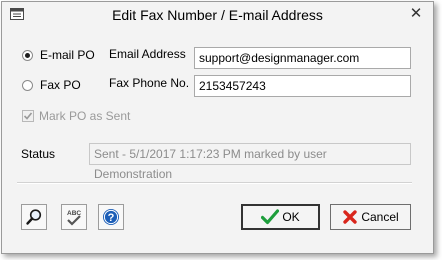  What do you see at coordinates (380, 217) in the screenshot?
I see `cancel-label: Cancel` at bounding box center [380, 217].